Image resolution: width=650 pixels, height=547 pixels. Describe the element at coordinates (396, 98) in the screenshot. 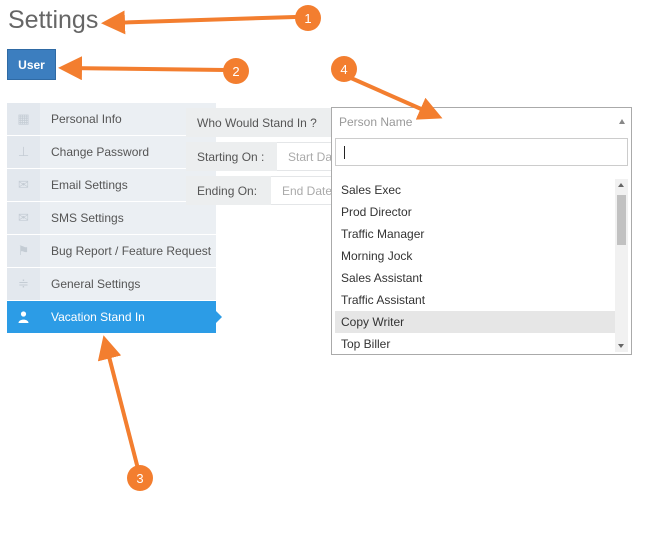

I see `arrow-to-dropdown` at that location.